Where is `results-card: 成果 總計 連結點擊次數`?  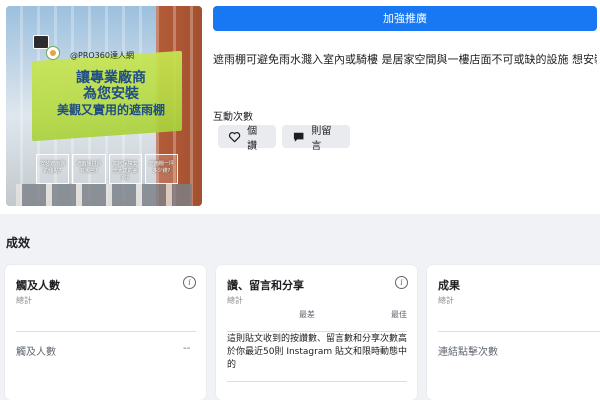
results-card: 成果 總計 連結點擊次數 is located at coordinates (513, 332).